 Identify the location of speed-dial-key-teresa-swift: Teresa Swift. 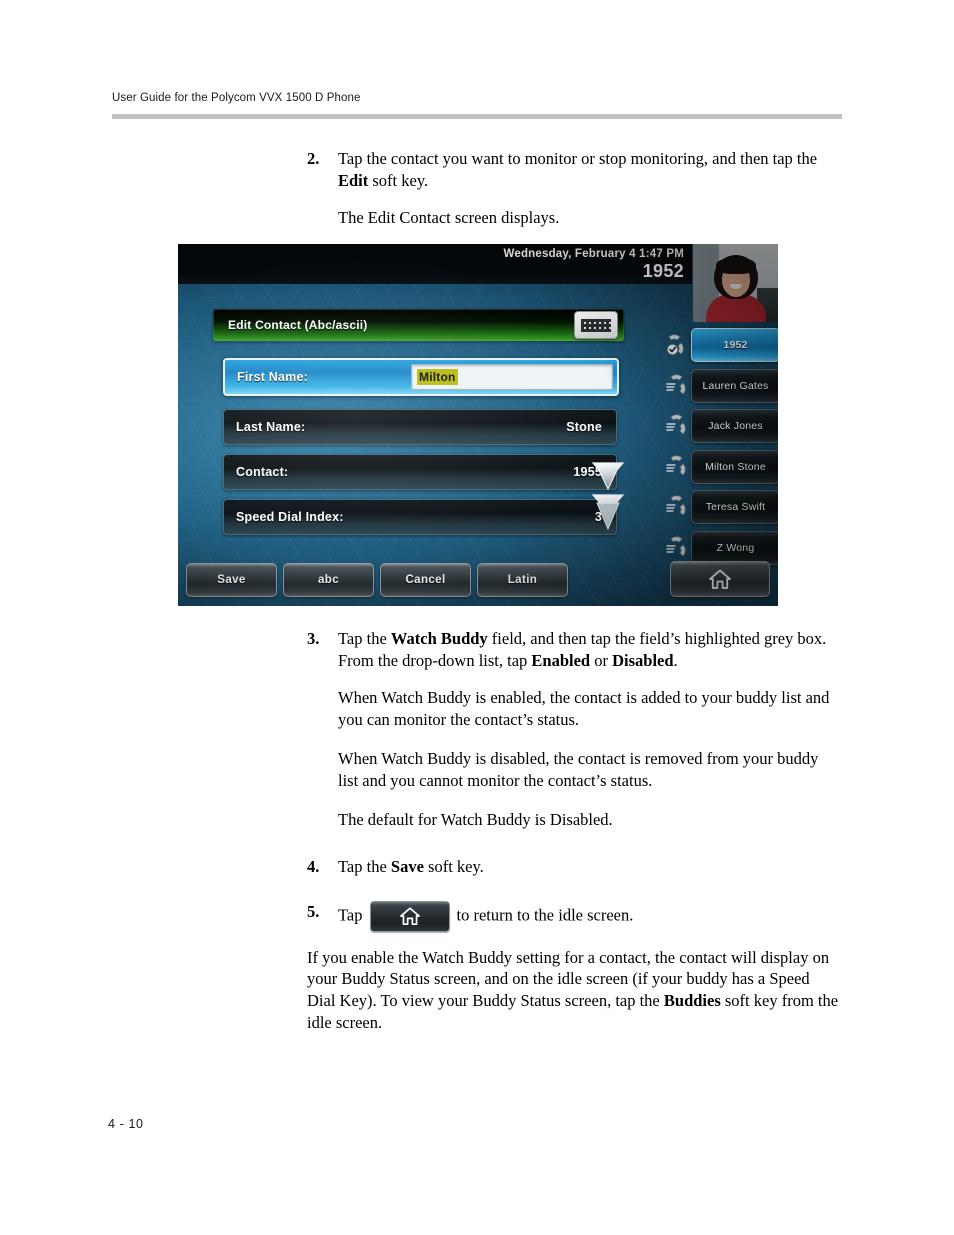
(734, 507).